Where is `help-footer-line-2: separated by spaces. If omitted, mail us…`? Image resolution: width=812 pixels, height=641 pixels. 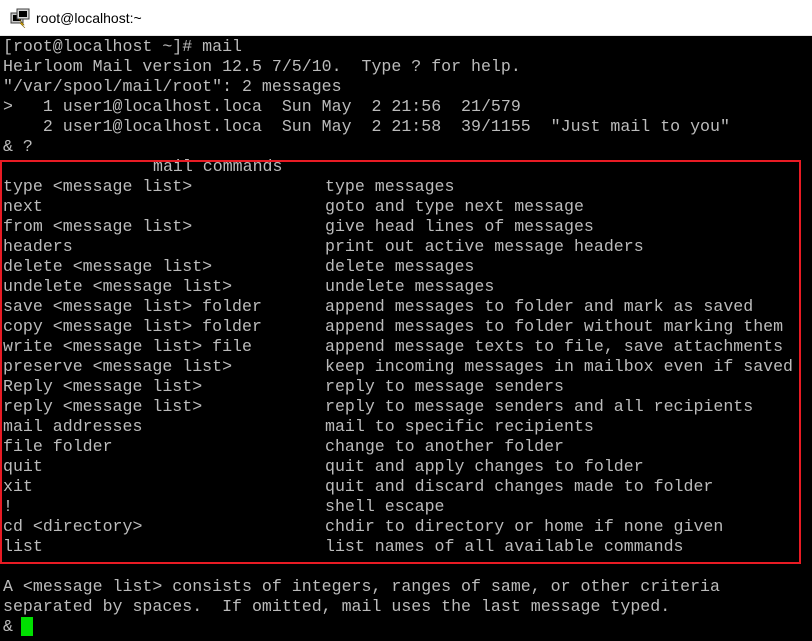 help-footer-line-2: separated by spaces. If omitted, mail us… is located at coordinates (337, 606).